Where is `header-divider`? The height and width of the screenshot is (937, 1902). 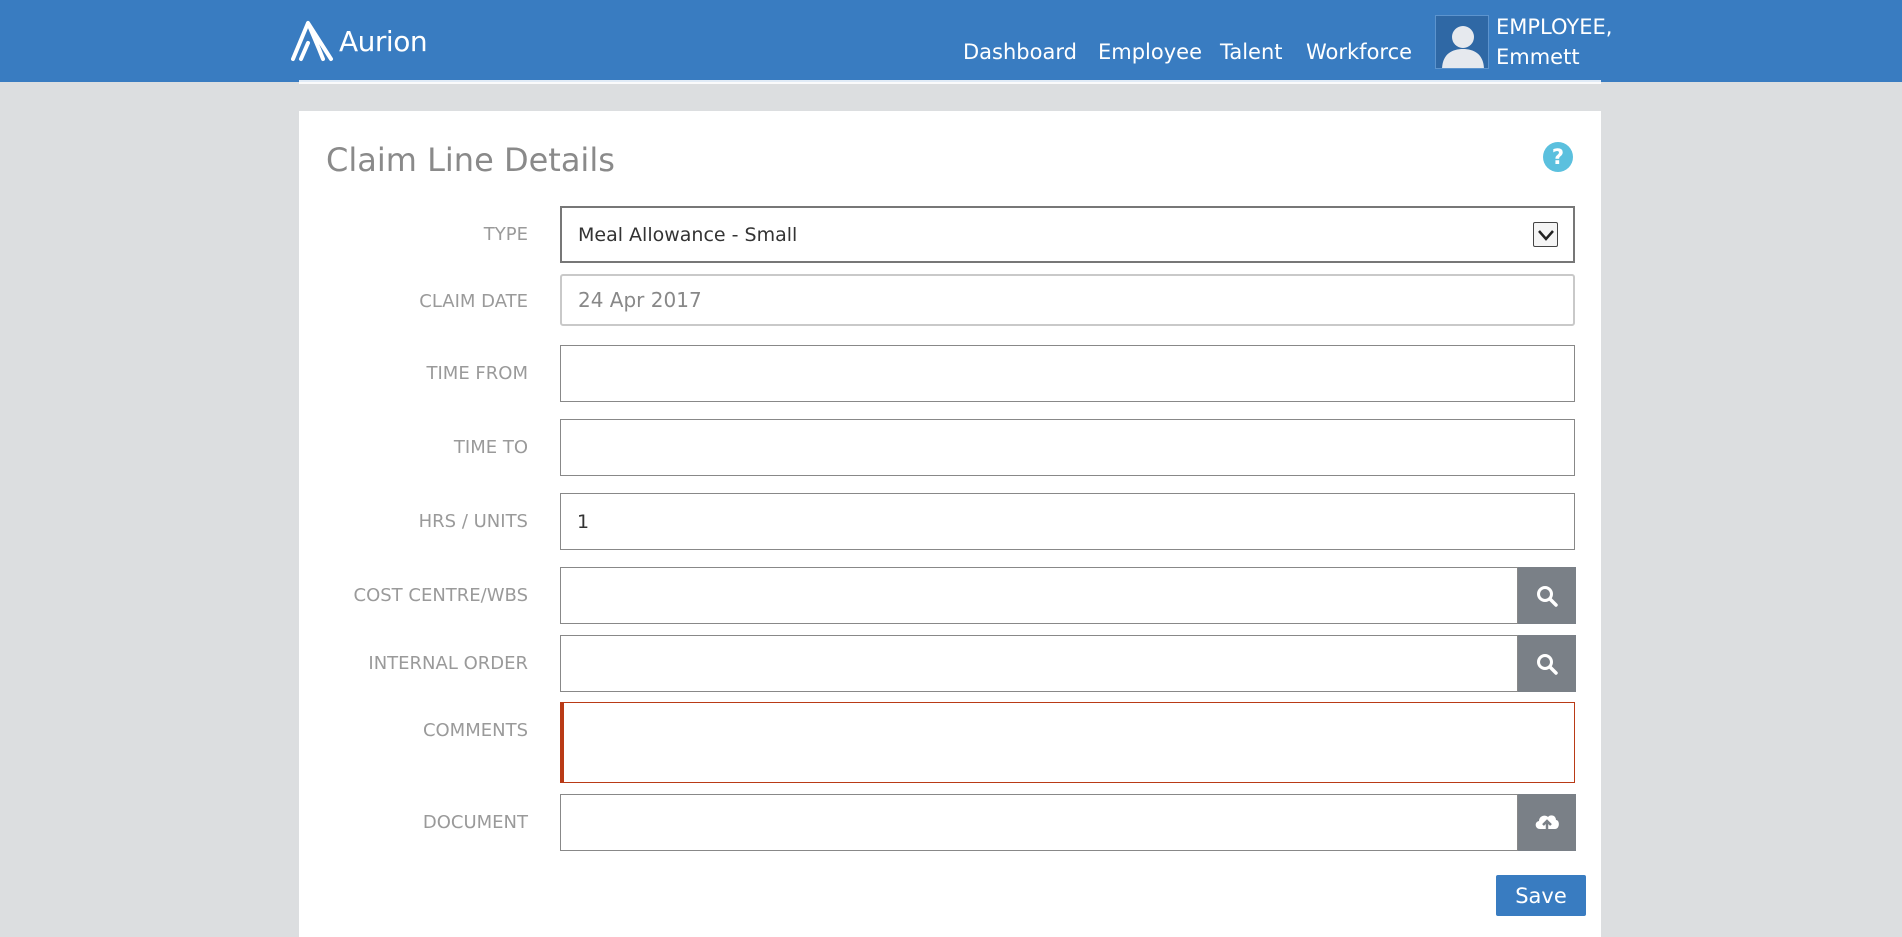
header-divider is located at coordinates (950, 82).